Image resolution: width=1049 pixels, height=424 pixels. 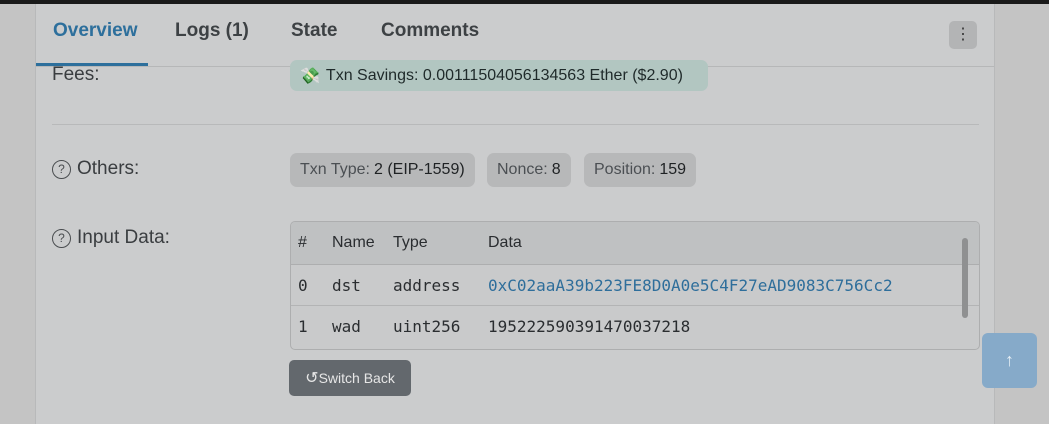 I want to click on column-header: Type, so click(x=410, y=242).